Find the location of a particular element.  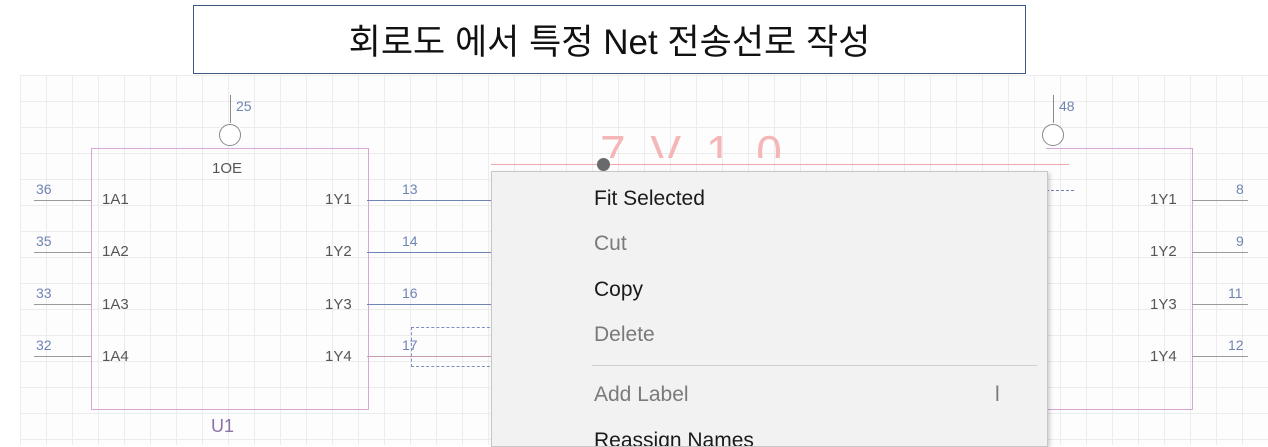

chip-u1-enable-wire is located at coordinates (230, 109).